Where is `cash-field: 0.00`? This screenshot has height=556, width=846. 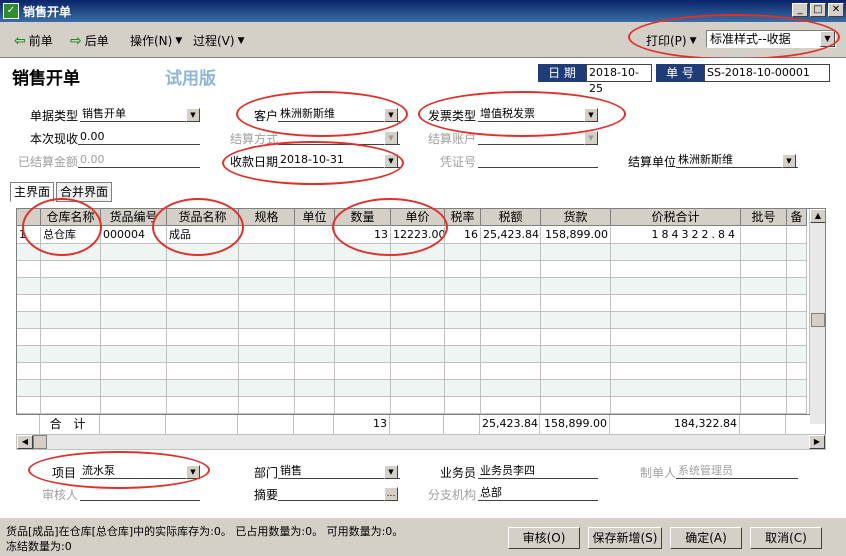
cash-field: 0.00 is located at coordinates (139, 137).